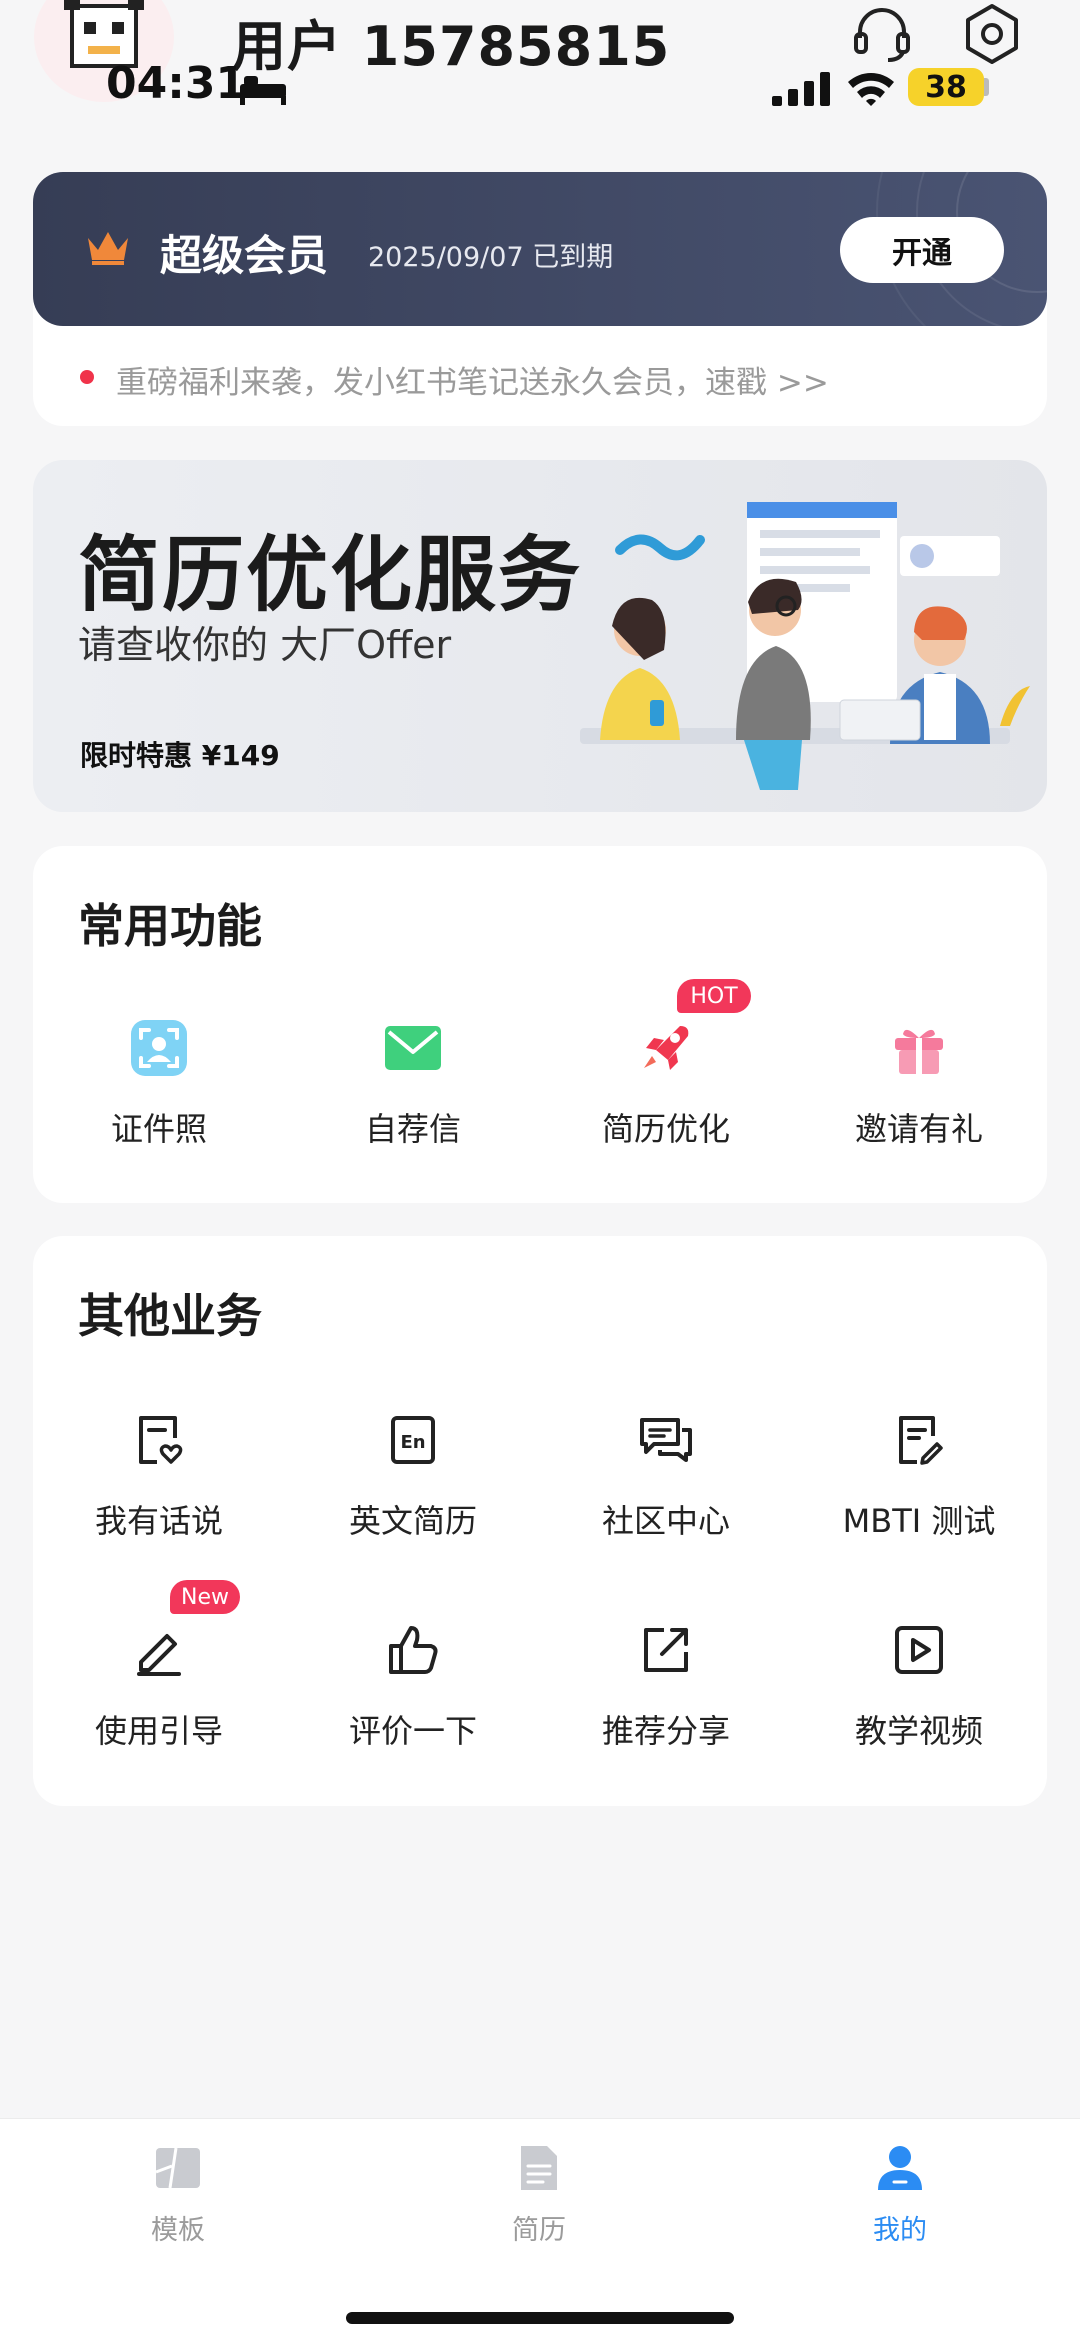 This screenshot has height=2348, width=1080. Describe the element at coordinates (413, 1685) in the screenshot. I see `feature-rate-app: 评价一下` at that location.